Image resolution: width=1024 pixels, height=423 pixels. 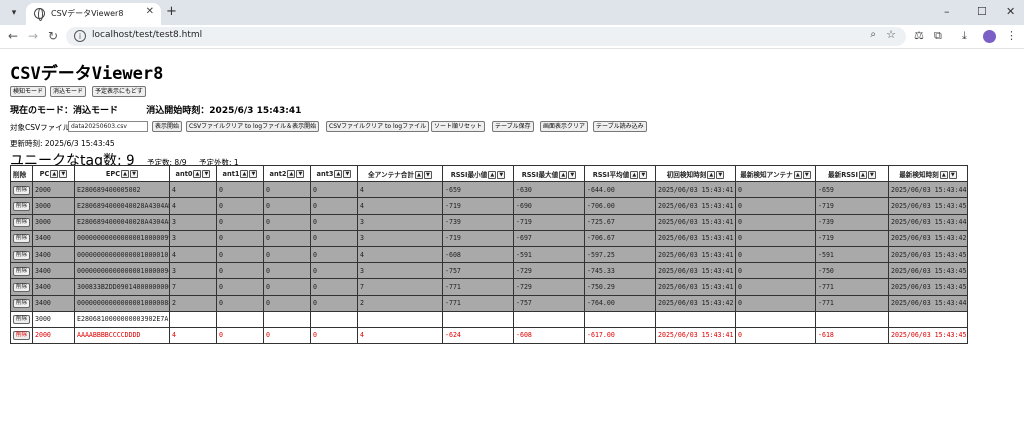 What do you see at coordinates (28, 91) in the screenshot?
I see `detect-mode-button: 検知モード` at bounding box center [28, 91].